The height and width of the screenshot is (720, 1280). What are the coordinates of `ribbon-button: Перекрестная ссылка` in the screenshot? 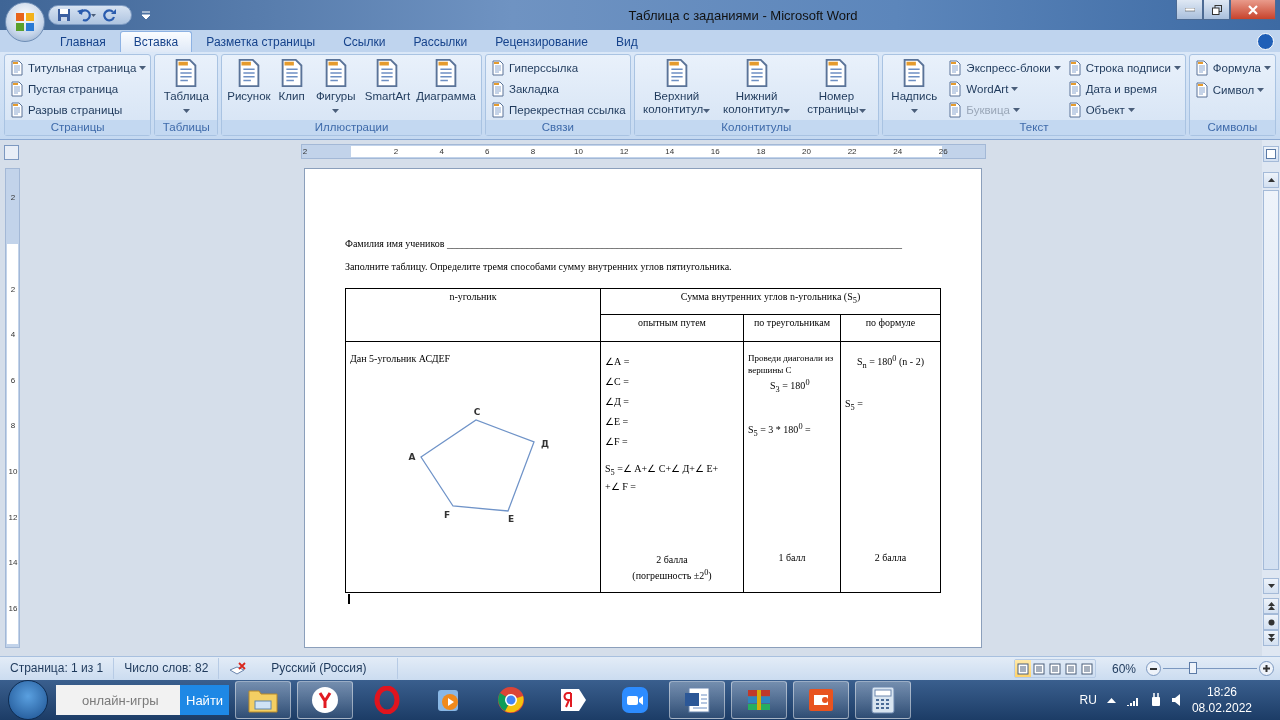 It's located at (557, 109).